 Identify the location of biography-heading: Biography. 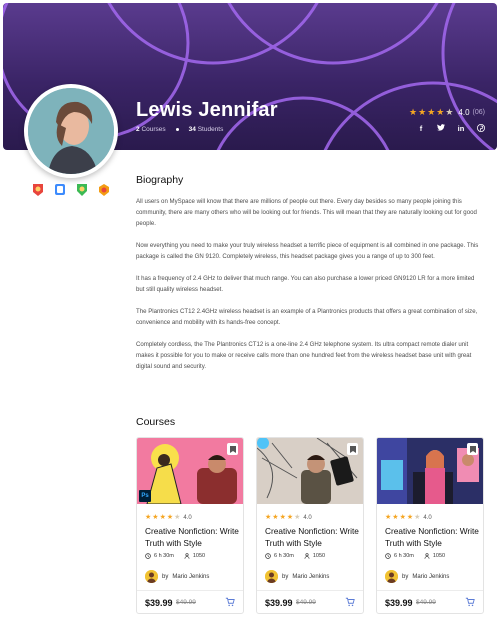
(160, 180).